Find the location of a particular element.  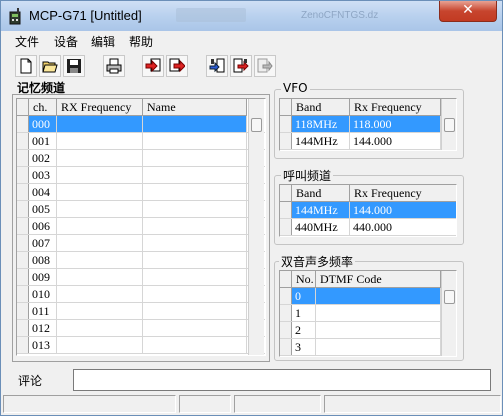

dtmf-cell-no: 3 is located at coordinates (304, 347).